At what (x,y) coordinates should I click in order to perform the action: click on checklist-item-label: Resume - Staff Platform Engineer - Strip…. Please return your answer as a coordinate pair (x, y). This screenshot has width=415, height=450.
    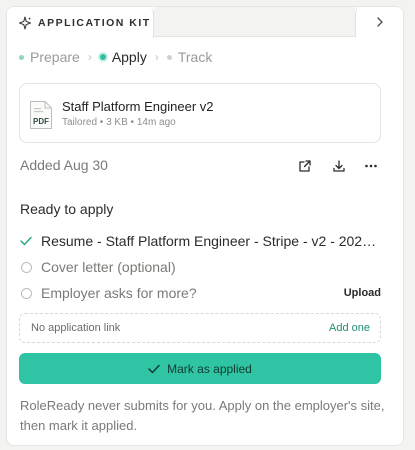
    Looking at the image, I should click on (209, 241).